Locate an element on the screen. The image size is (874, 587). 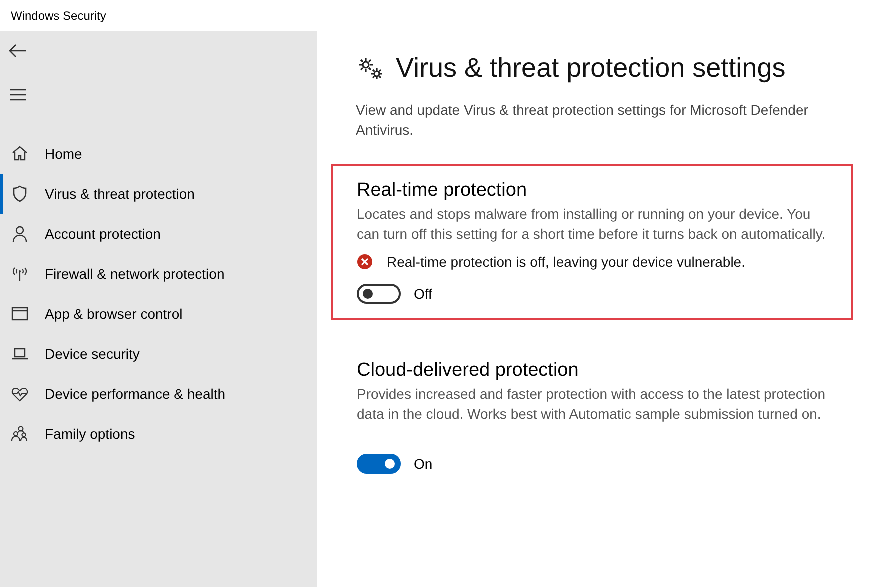
error-icon is located at coordinates (365, 262).